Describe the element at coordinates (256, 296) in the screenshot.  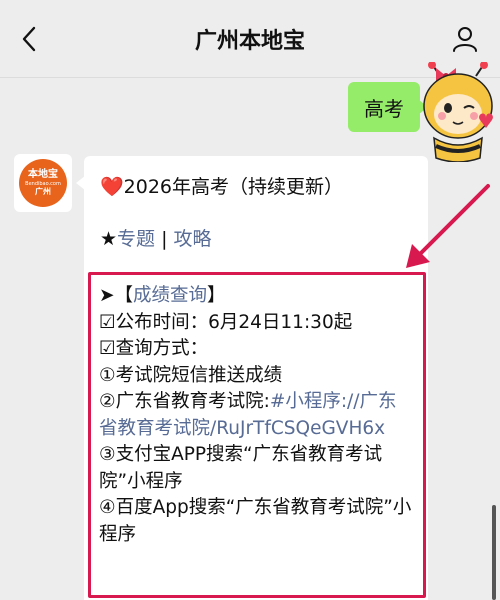
I see `section-heading: ➤【成绩查询】` at that location.